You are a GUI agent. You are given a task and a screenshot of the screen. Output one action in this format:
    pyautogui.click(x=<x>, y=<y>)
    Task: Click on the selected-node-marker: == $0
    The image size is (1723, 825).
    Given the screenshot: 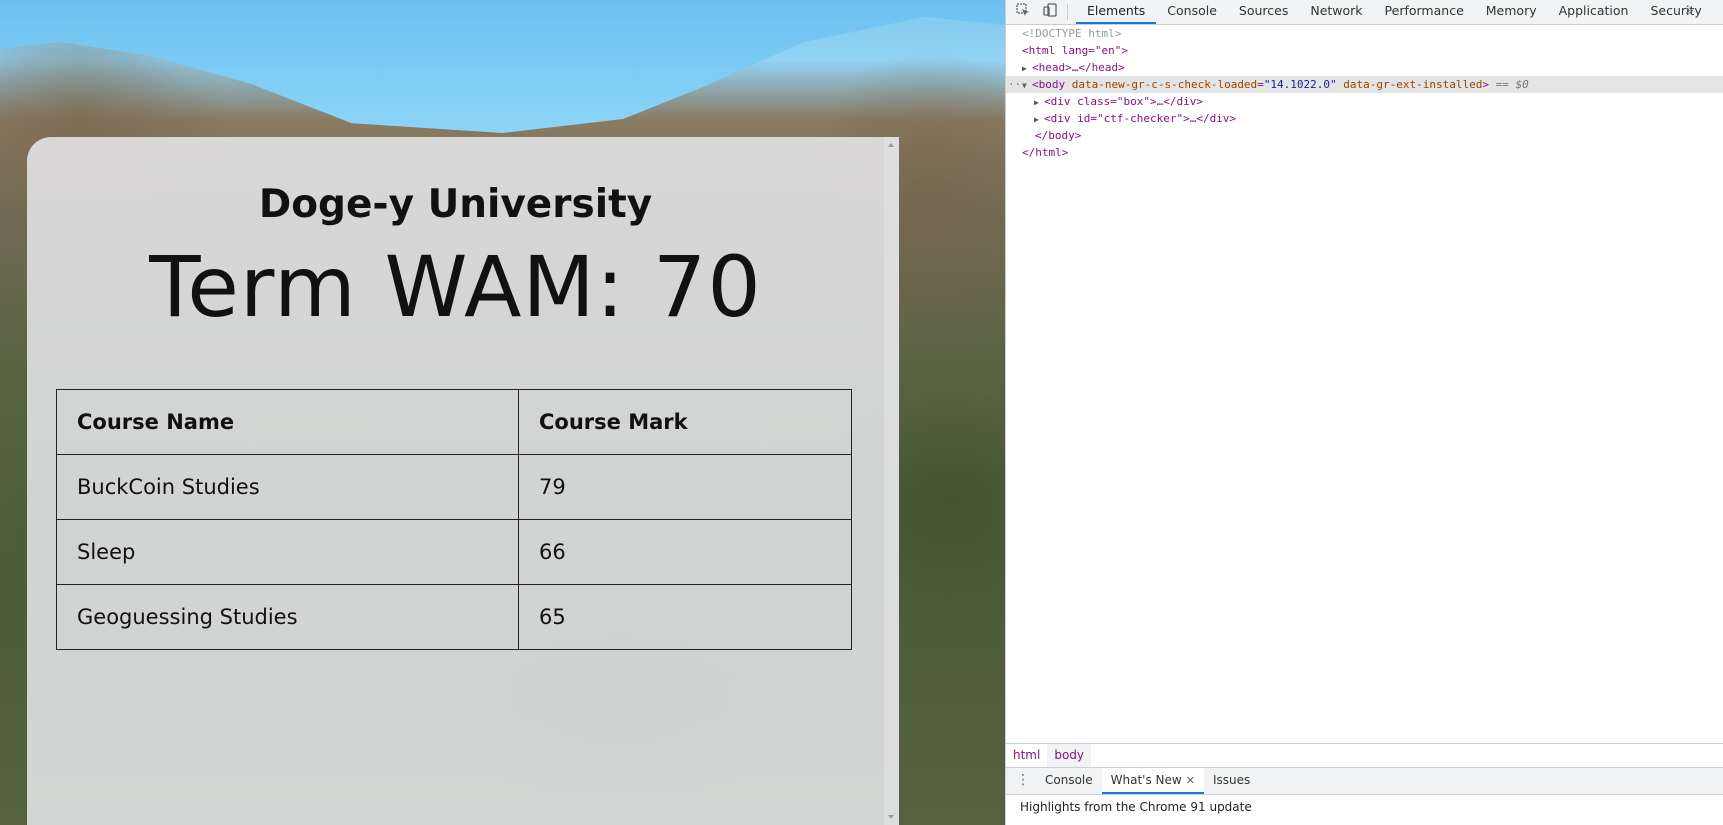 What is the action you would take?
    pyautogui.click(x=1512, y=84)
    